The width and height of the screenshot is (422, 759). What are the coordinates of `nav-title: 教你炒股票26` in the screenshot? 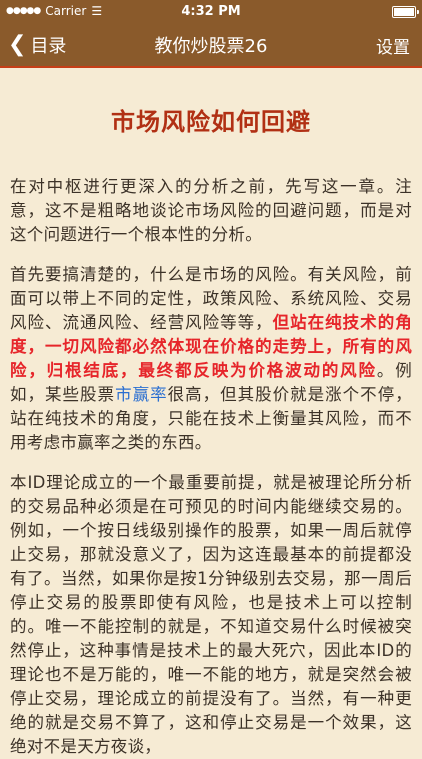 It's located at (211, 46).